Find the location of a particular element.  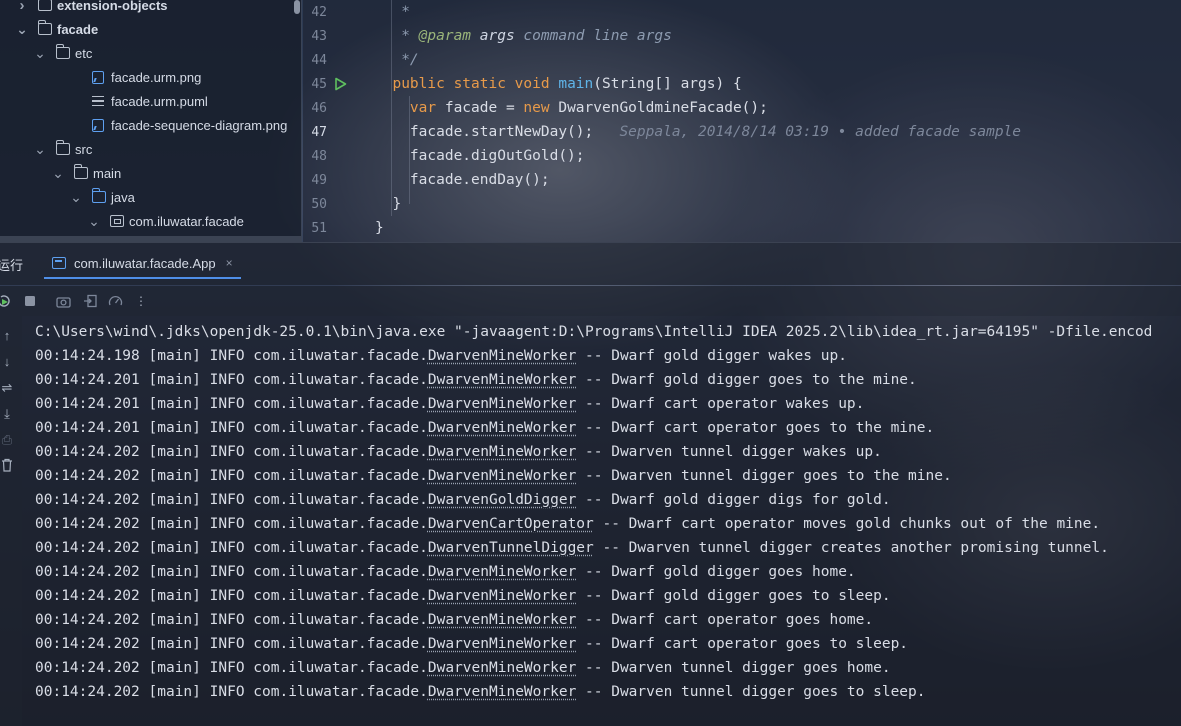

line-number: 47 is located at coordinates (319, 132).